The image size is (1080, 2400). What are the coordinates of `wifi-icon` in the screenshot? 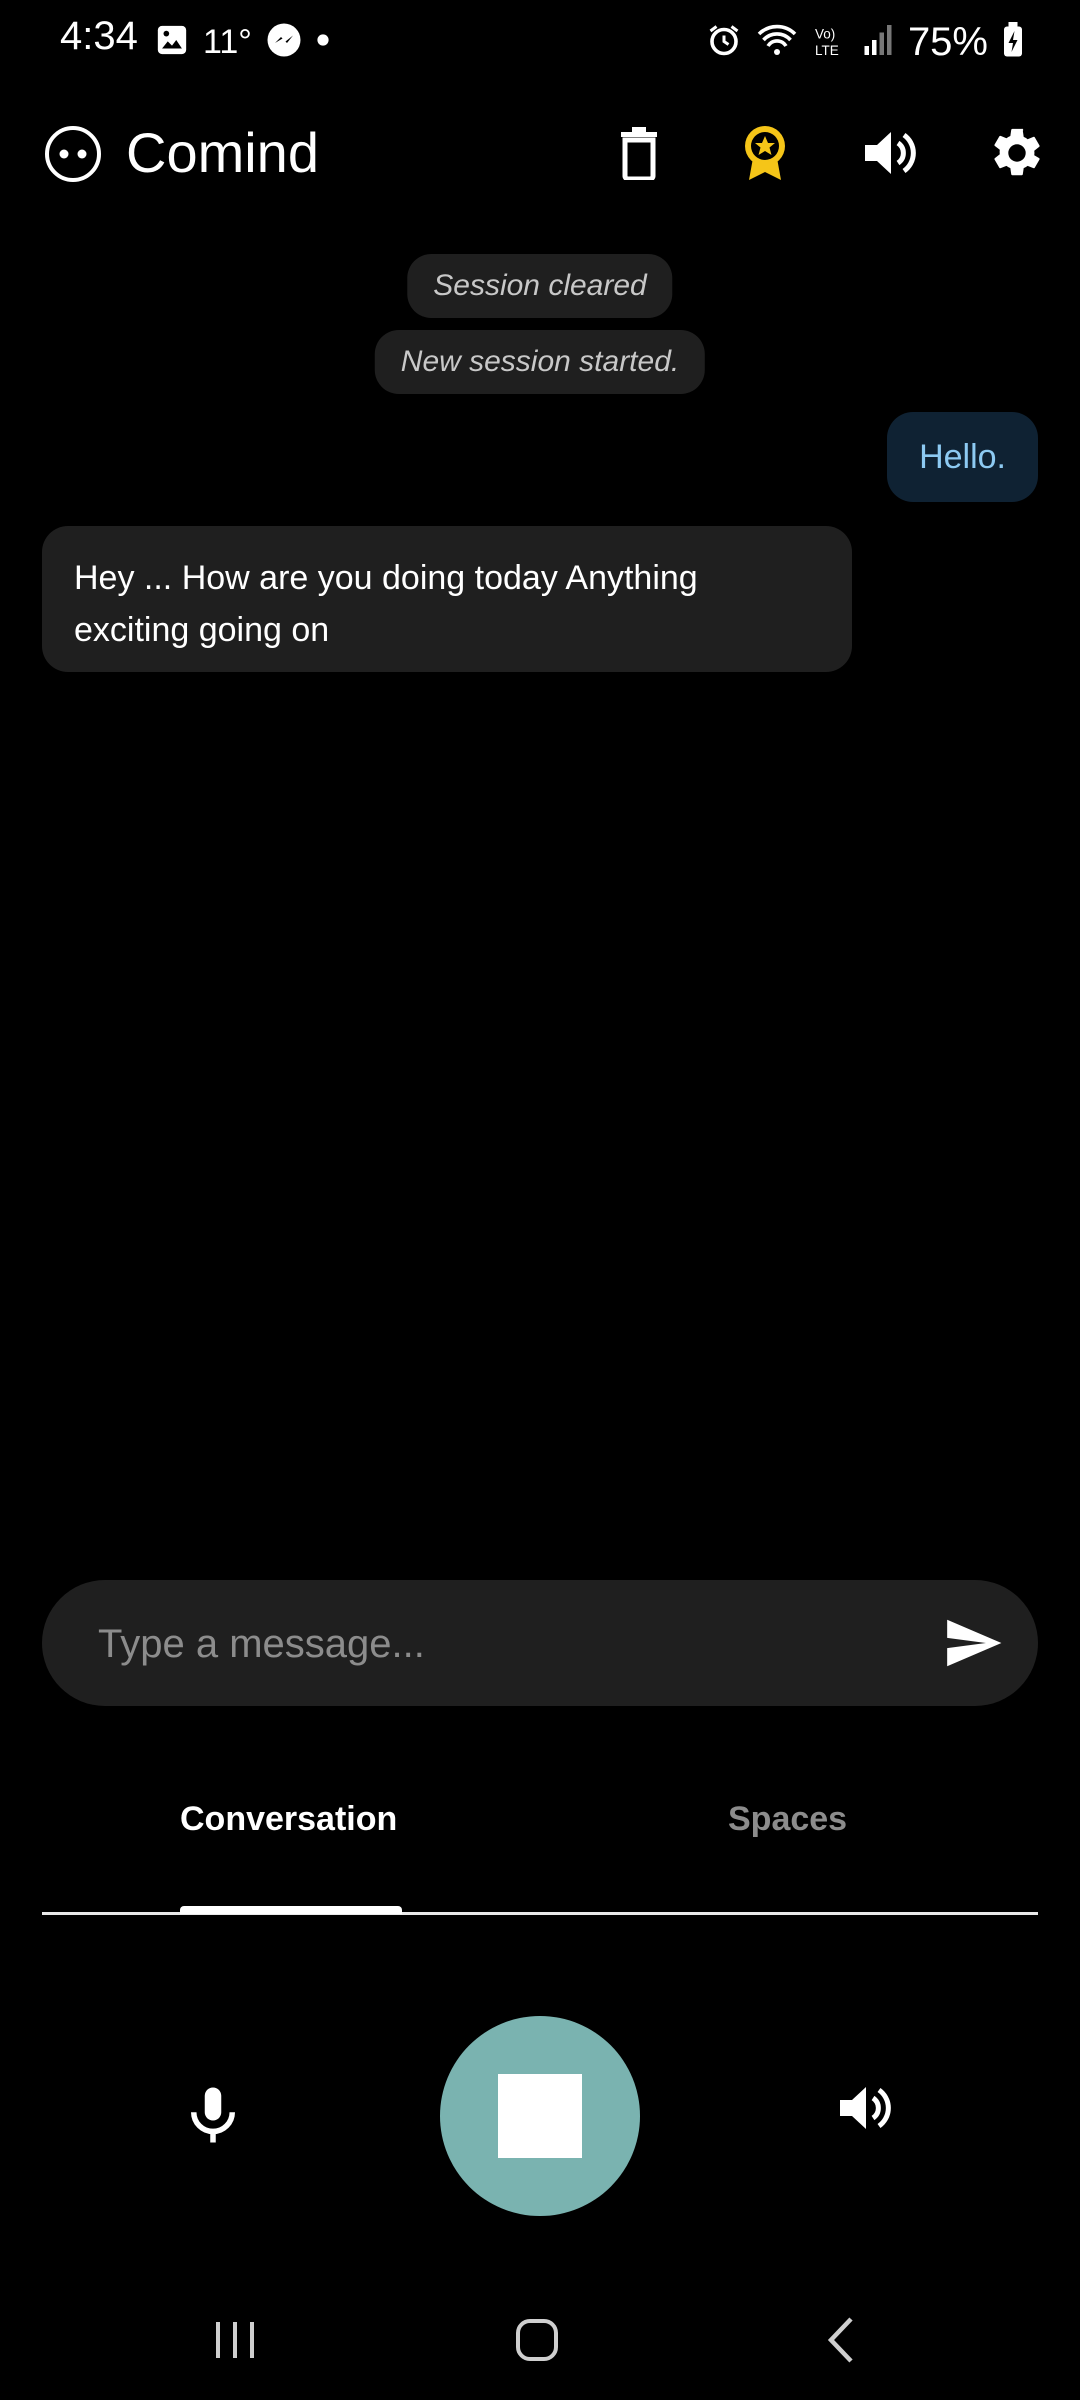 It's located at (777, 42).